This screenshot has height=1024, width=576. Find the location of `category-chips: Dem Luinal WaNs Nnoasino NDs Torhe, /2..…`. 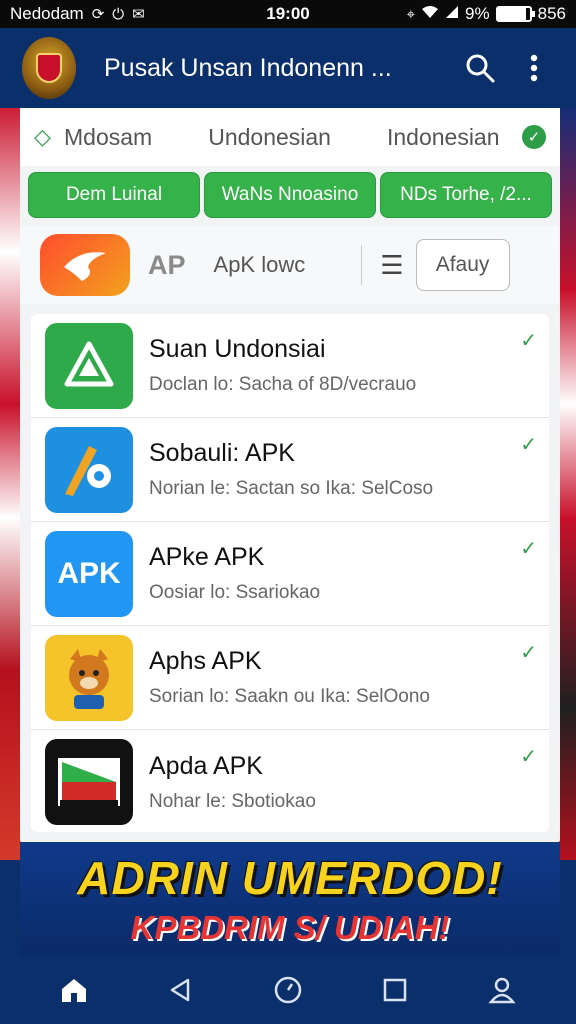

category-chips: Dem Luinal WaNs Nnoasino NDs Torhe, /2..… is located at coordinates (290, 195).